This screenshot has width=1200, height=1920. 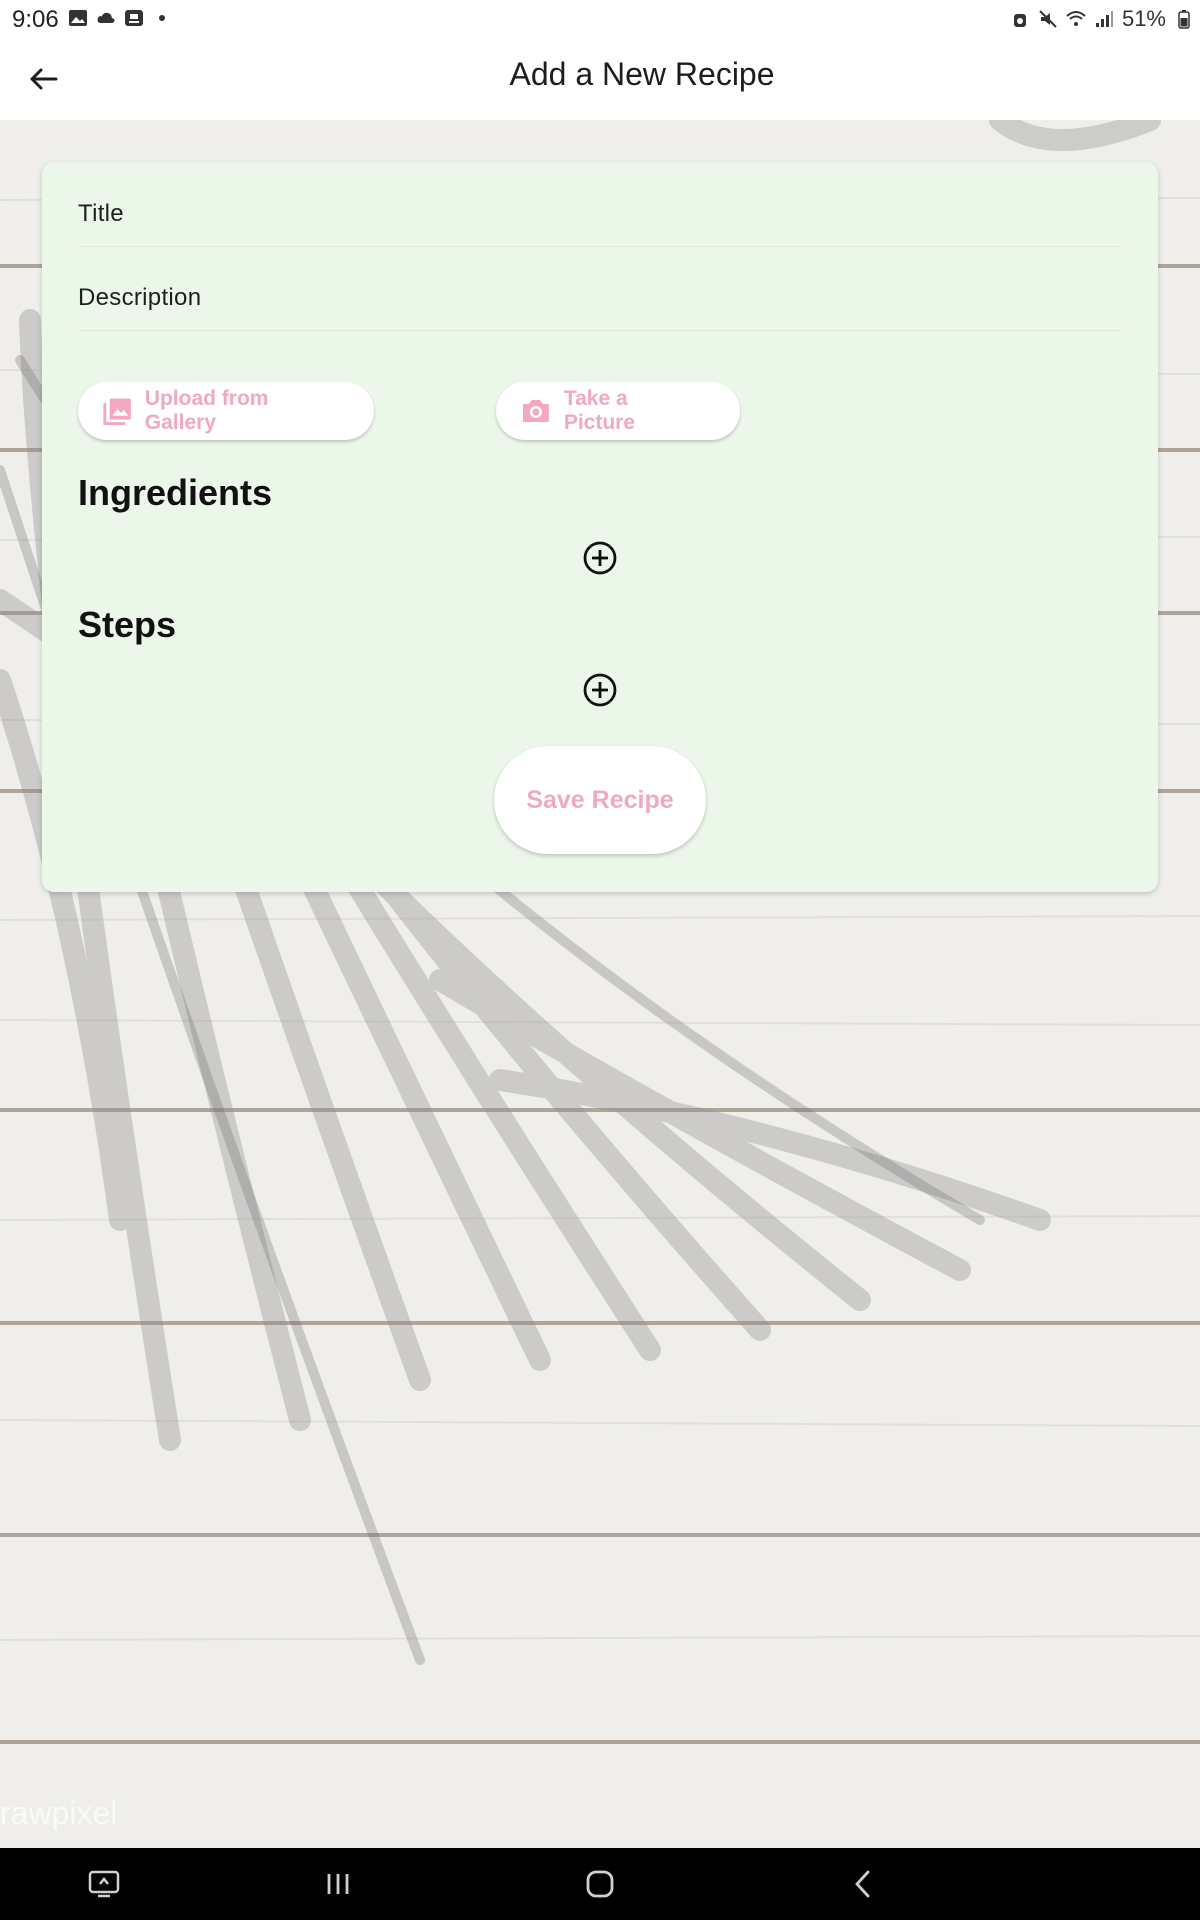 What do you see at coordinates (600, 288) in the screenshot?
I see `description-field: Description` at bounding box center [600, 288].